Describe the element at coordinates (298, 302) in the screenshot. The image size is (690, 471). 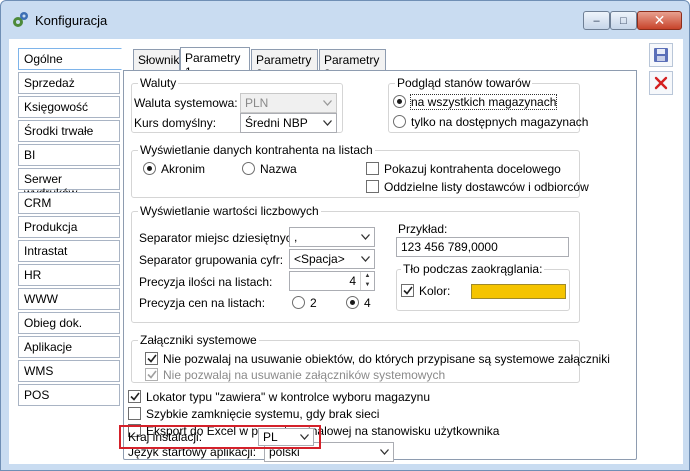
I see `price-precision-2-radio` at that location.